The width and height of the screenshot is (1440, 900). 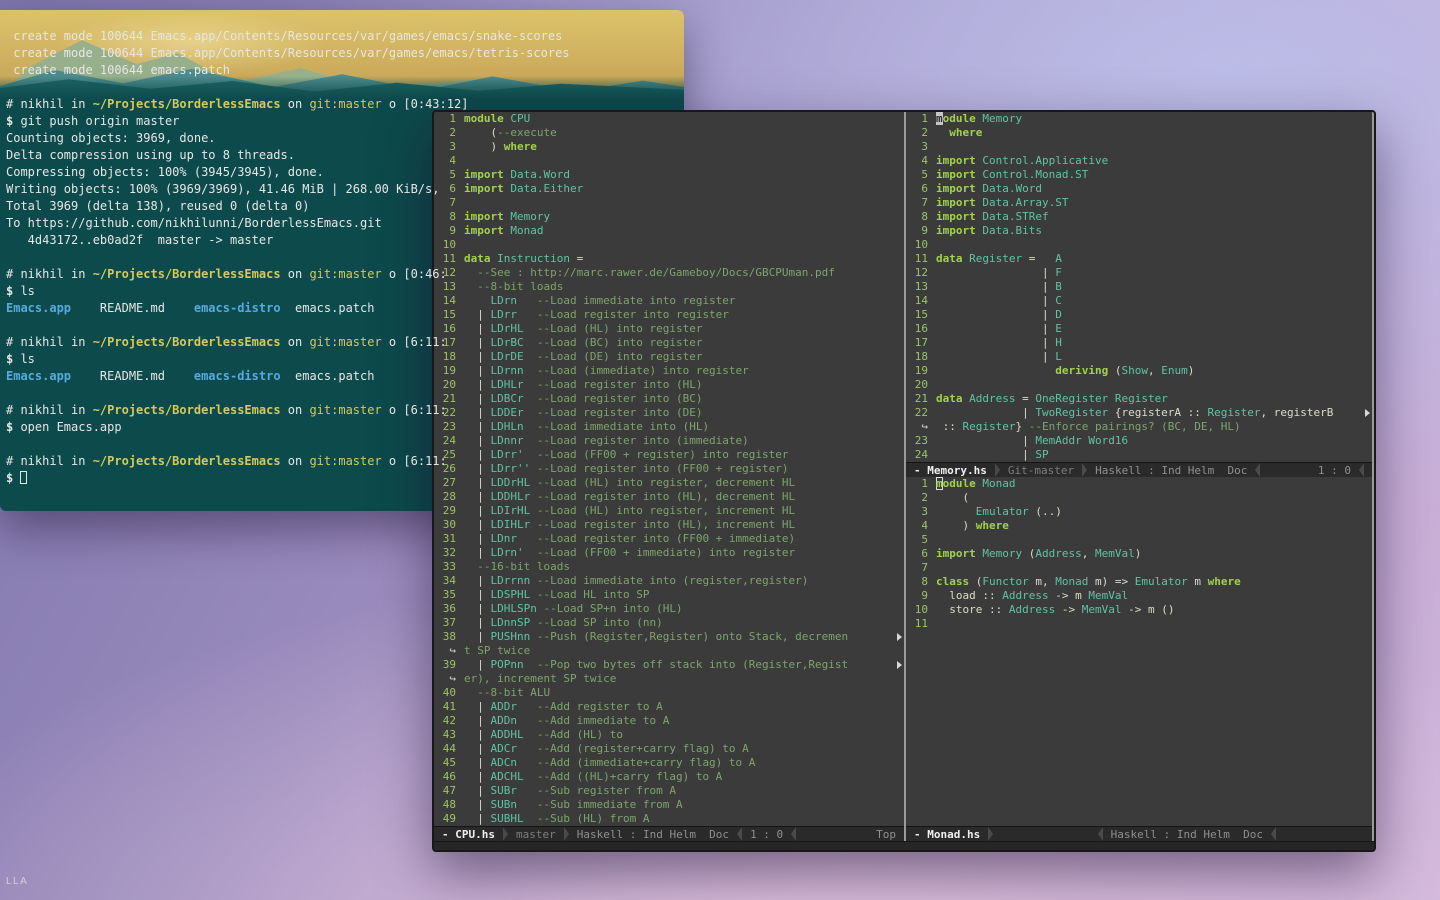 What do you see at coordinates (425, 274) in the screenshot?
I see `terminal-text: [0:46:` at bounding box center [425, 274].